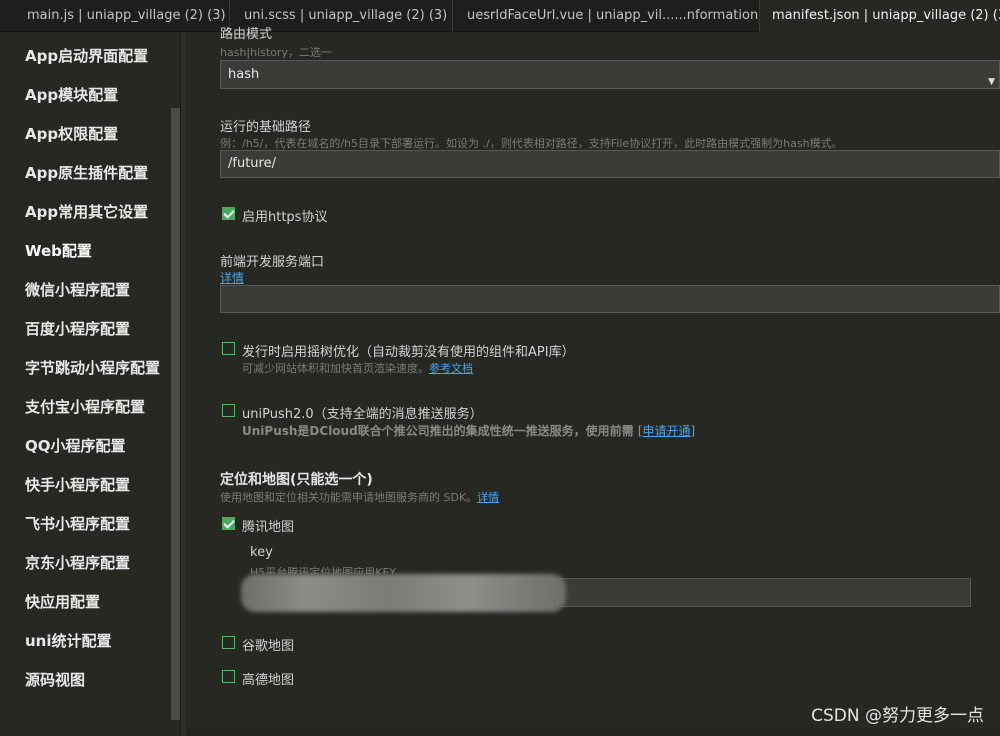 This screenshot has width=1000, height=736. I want to click on map-section-title: 定位和地图(只能选一个), so click(296, 480).